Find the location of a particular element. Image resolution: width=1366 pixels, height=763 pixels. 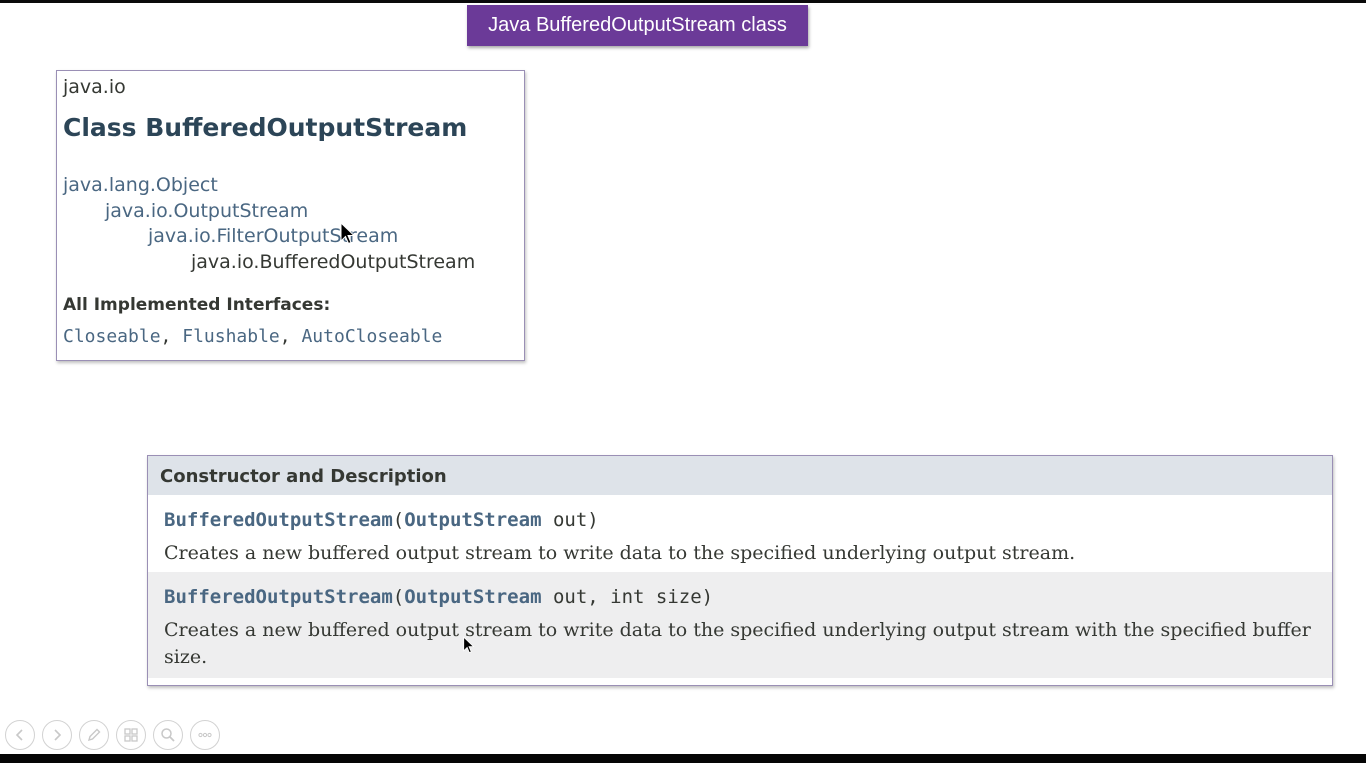

inheritance-filteroutputstream: java.io.FilterOutputStream is located at coordinates (273, 236).